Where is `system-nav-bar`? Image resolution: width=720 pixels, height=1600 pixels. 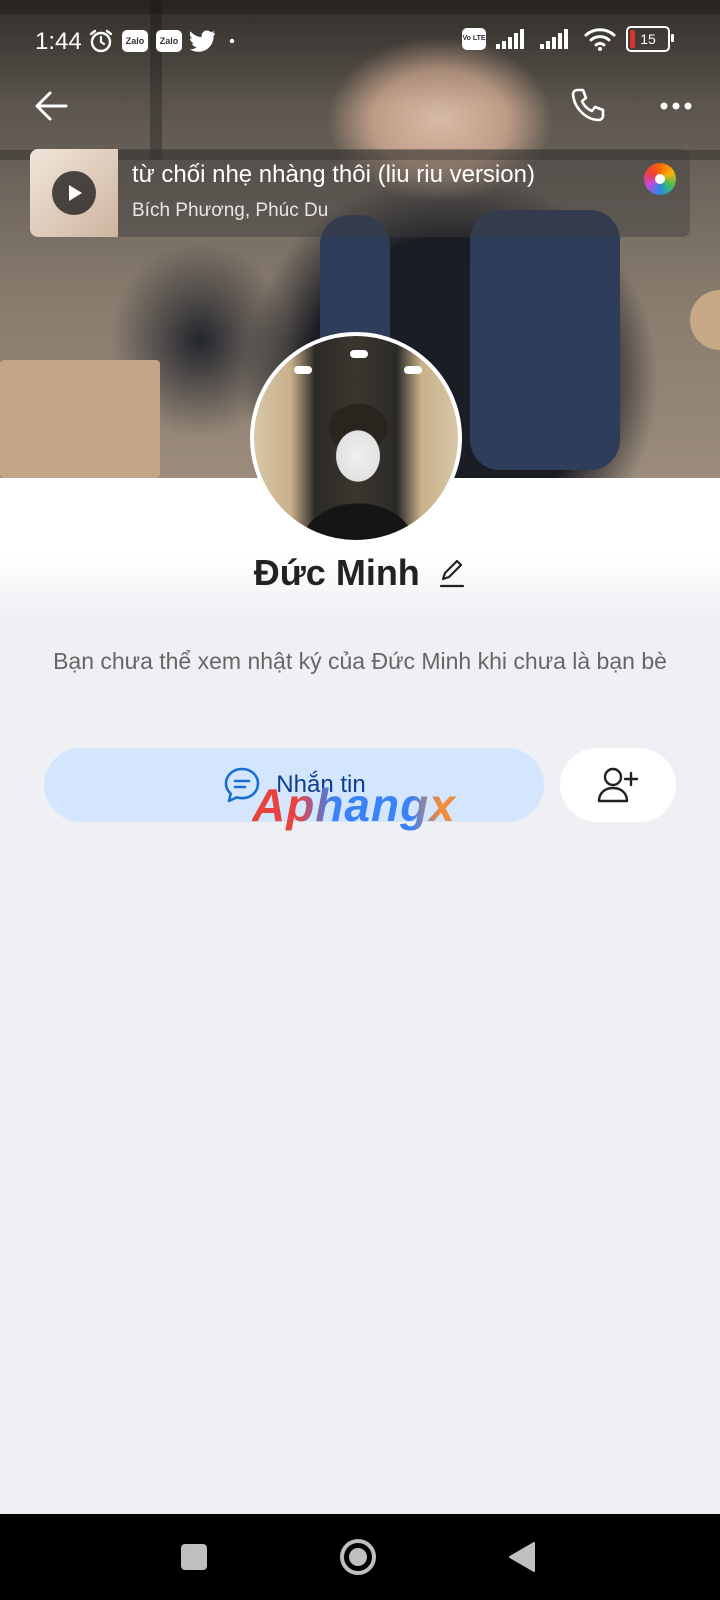
system-nav-bar is located at coordinates (360, 1557).